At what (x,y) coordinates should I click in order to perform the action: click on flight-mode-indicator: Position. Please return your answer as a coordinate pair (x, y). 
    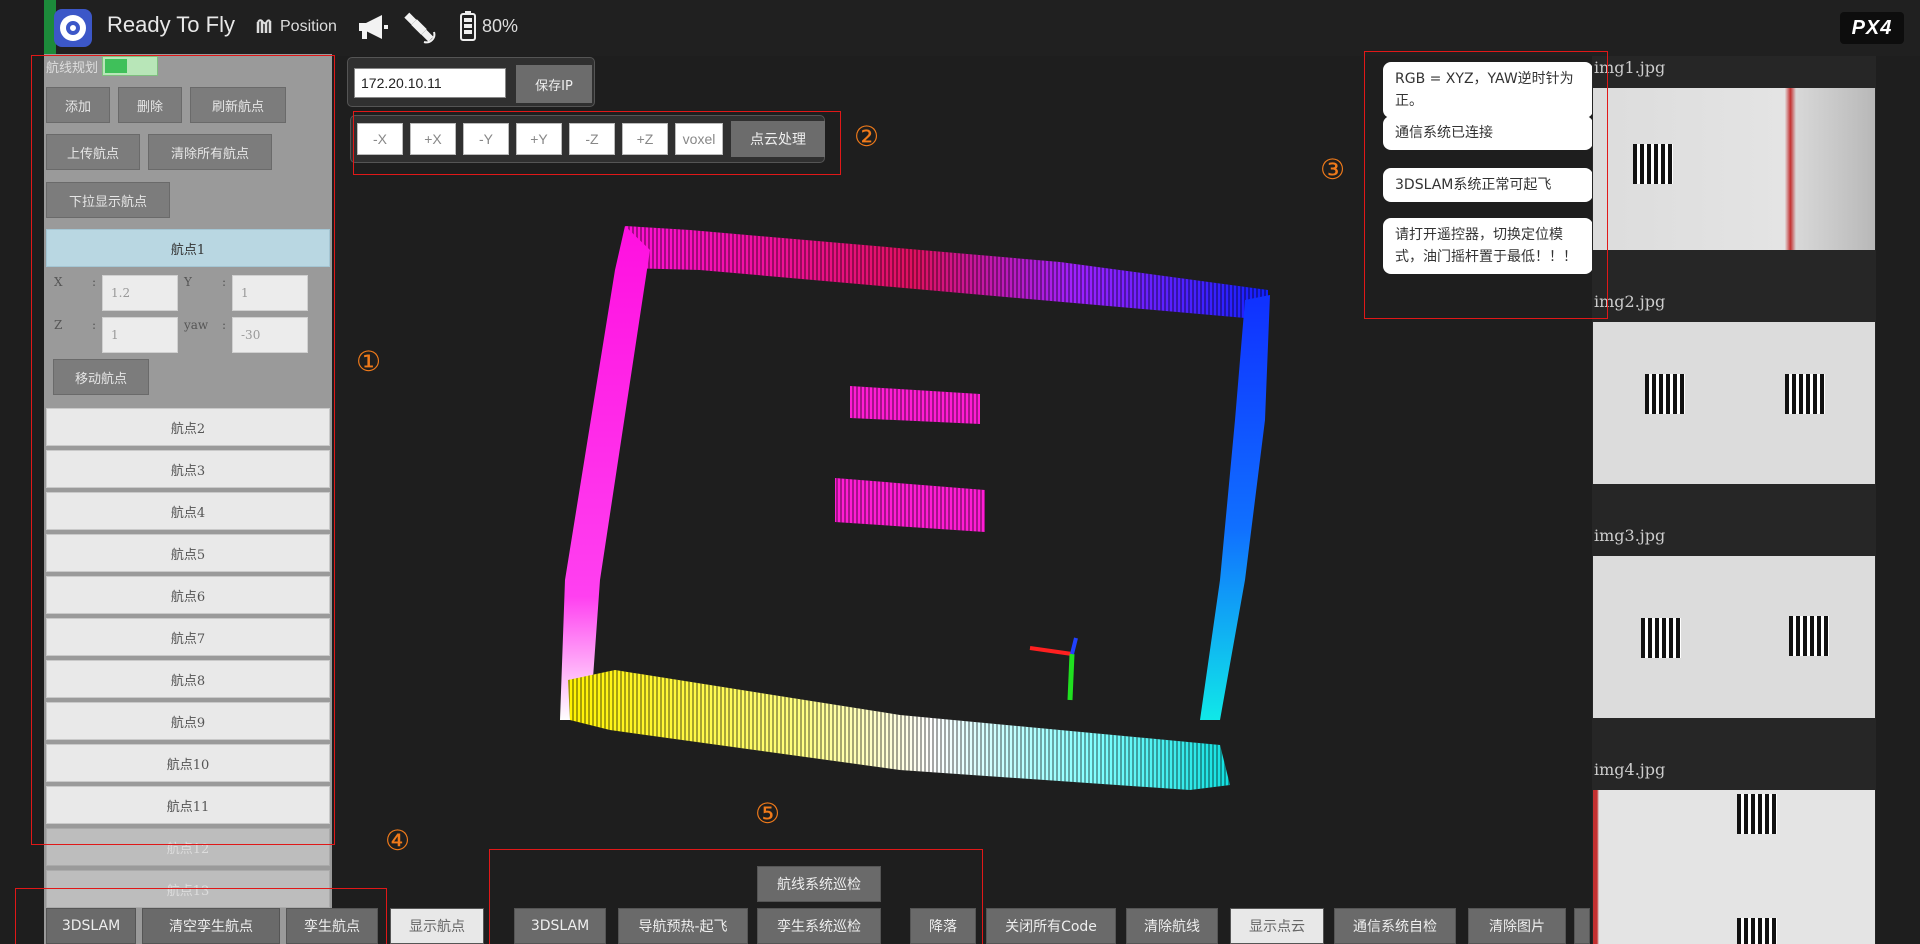
    Looking at the image, I should click on (296, 27).